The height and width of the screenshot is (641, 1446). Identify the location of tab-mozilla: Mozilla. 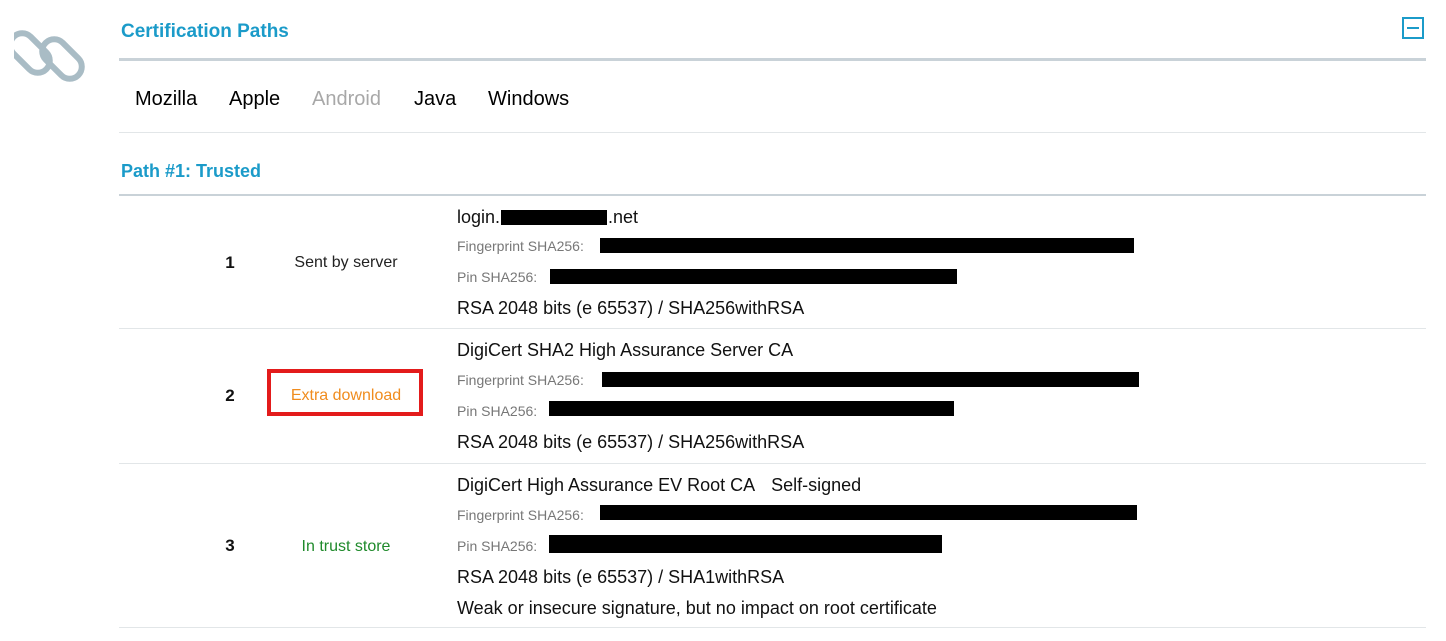
(166, 99).